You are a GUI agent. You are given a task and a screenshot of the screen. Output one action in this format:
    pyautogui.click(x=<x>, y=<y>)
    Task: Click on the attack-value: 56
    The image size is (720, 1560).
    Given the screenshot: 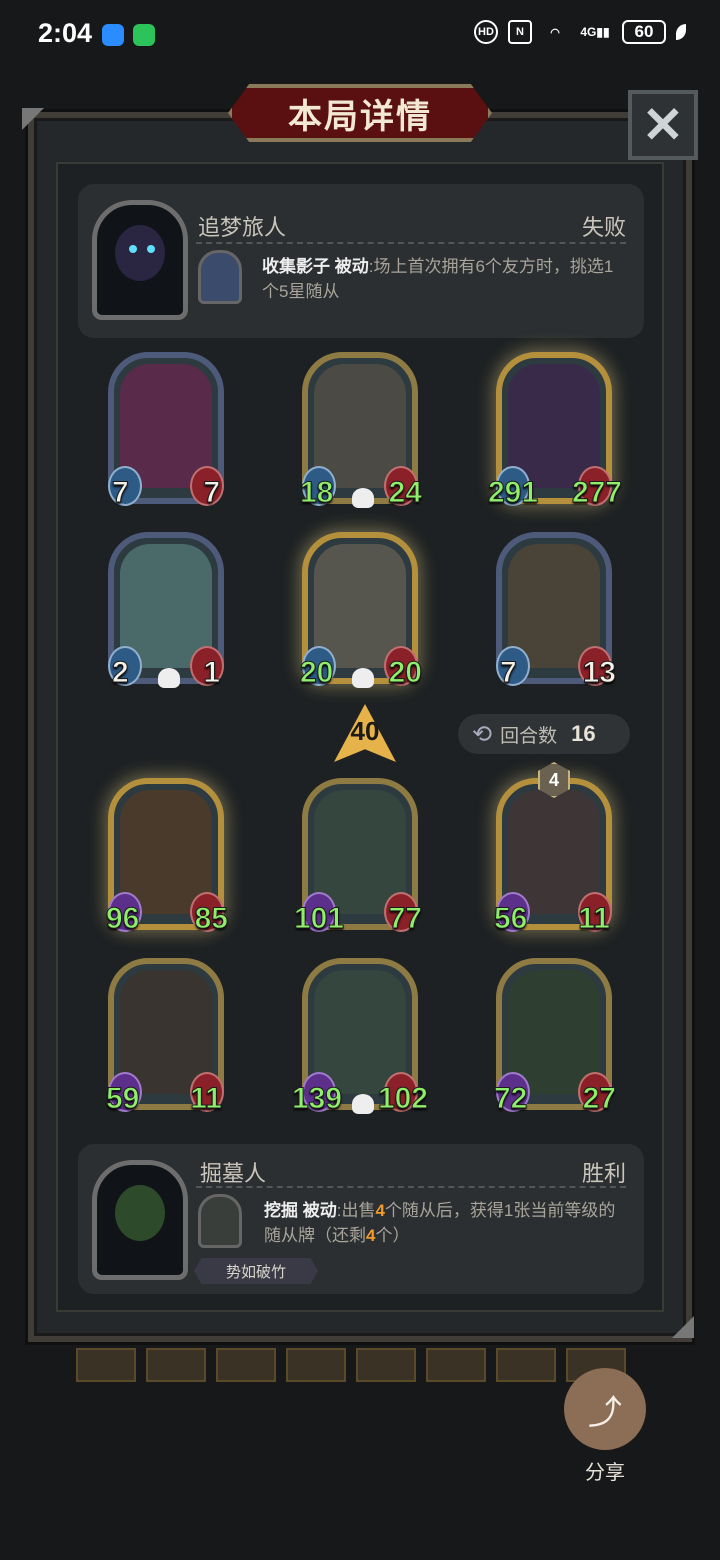 What is the action you would take?
    pyautogui.click(x=510, y=919)
    